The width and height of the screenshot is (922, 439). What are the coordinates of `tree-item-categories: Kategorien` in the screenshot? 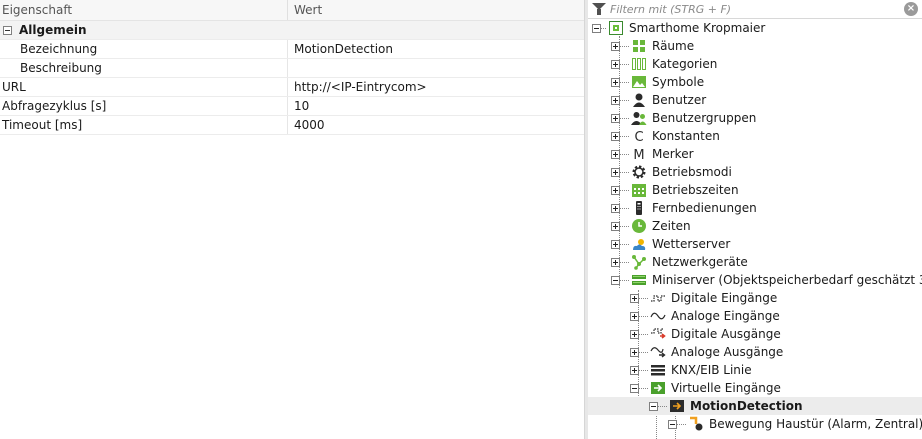 It's located at (755, 64).